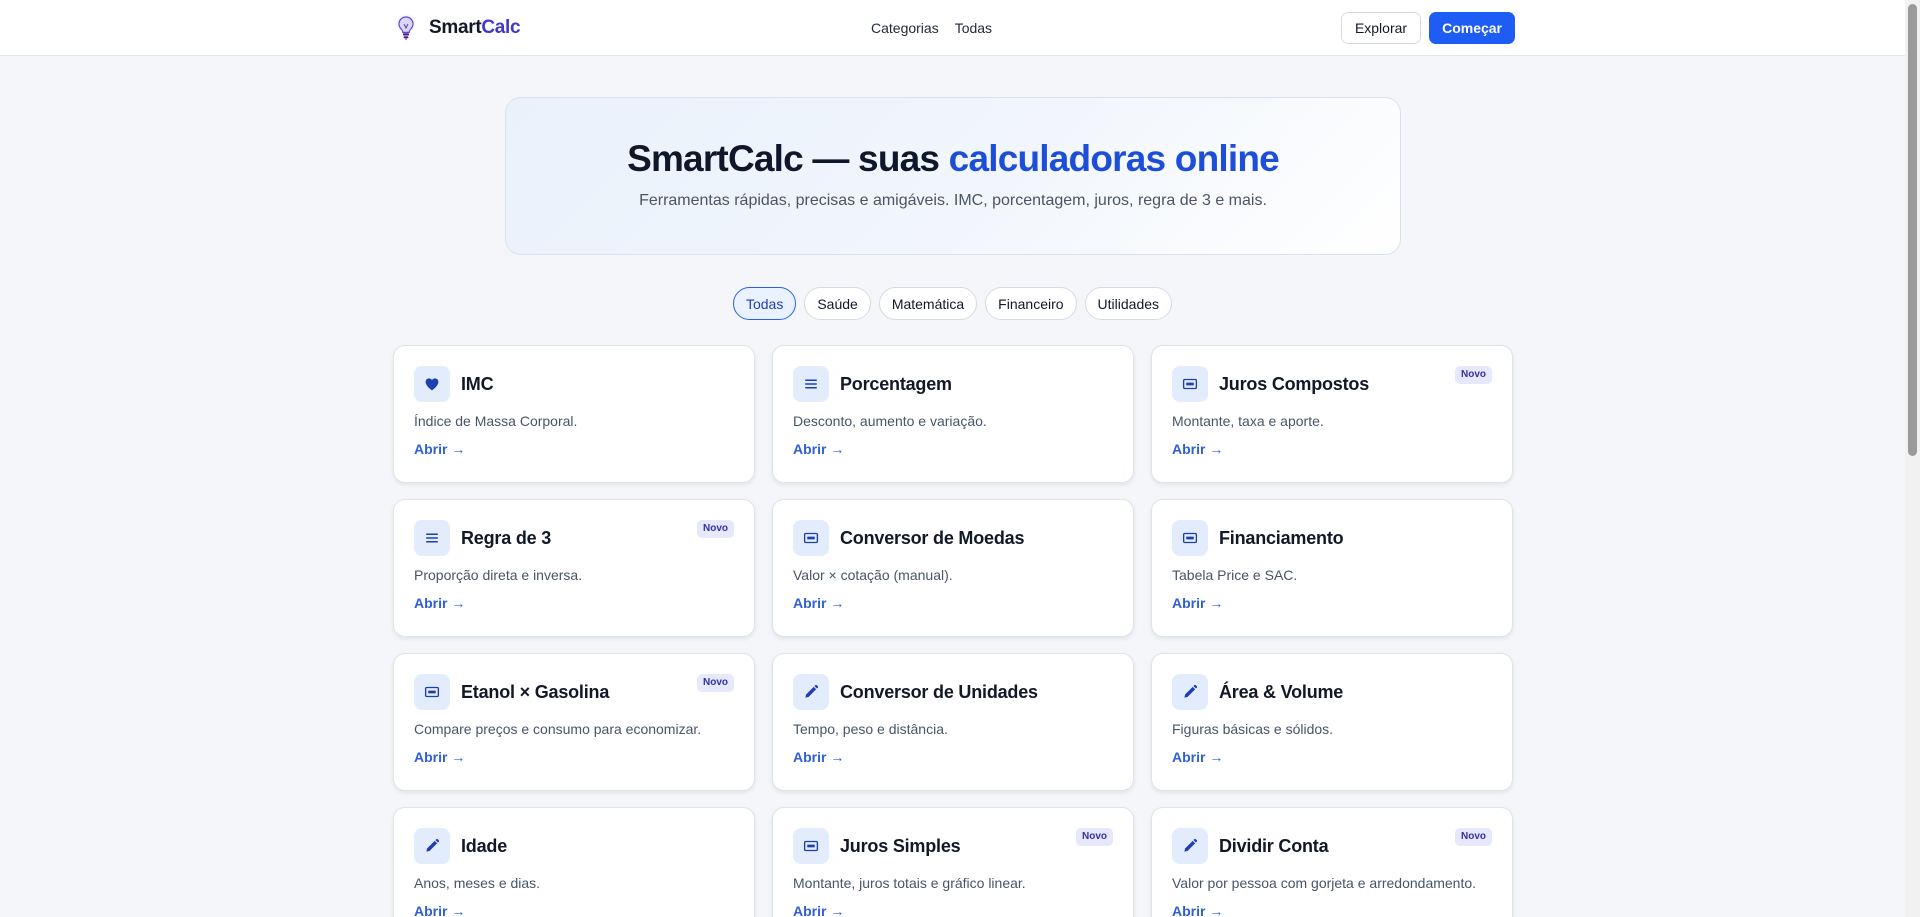  What do you see at coordinates (406, 27) in the screenshot?
I see `lightbulb-logo-icon` at bounding box center [406, 27].